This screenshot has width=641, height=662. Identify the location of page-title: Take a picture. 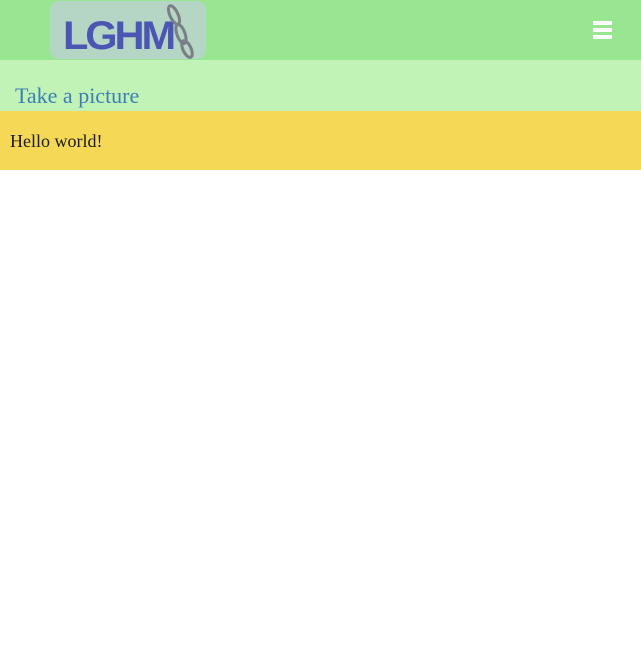
(77, 95).